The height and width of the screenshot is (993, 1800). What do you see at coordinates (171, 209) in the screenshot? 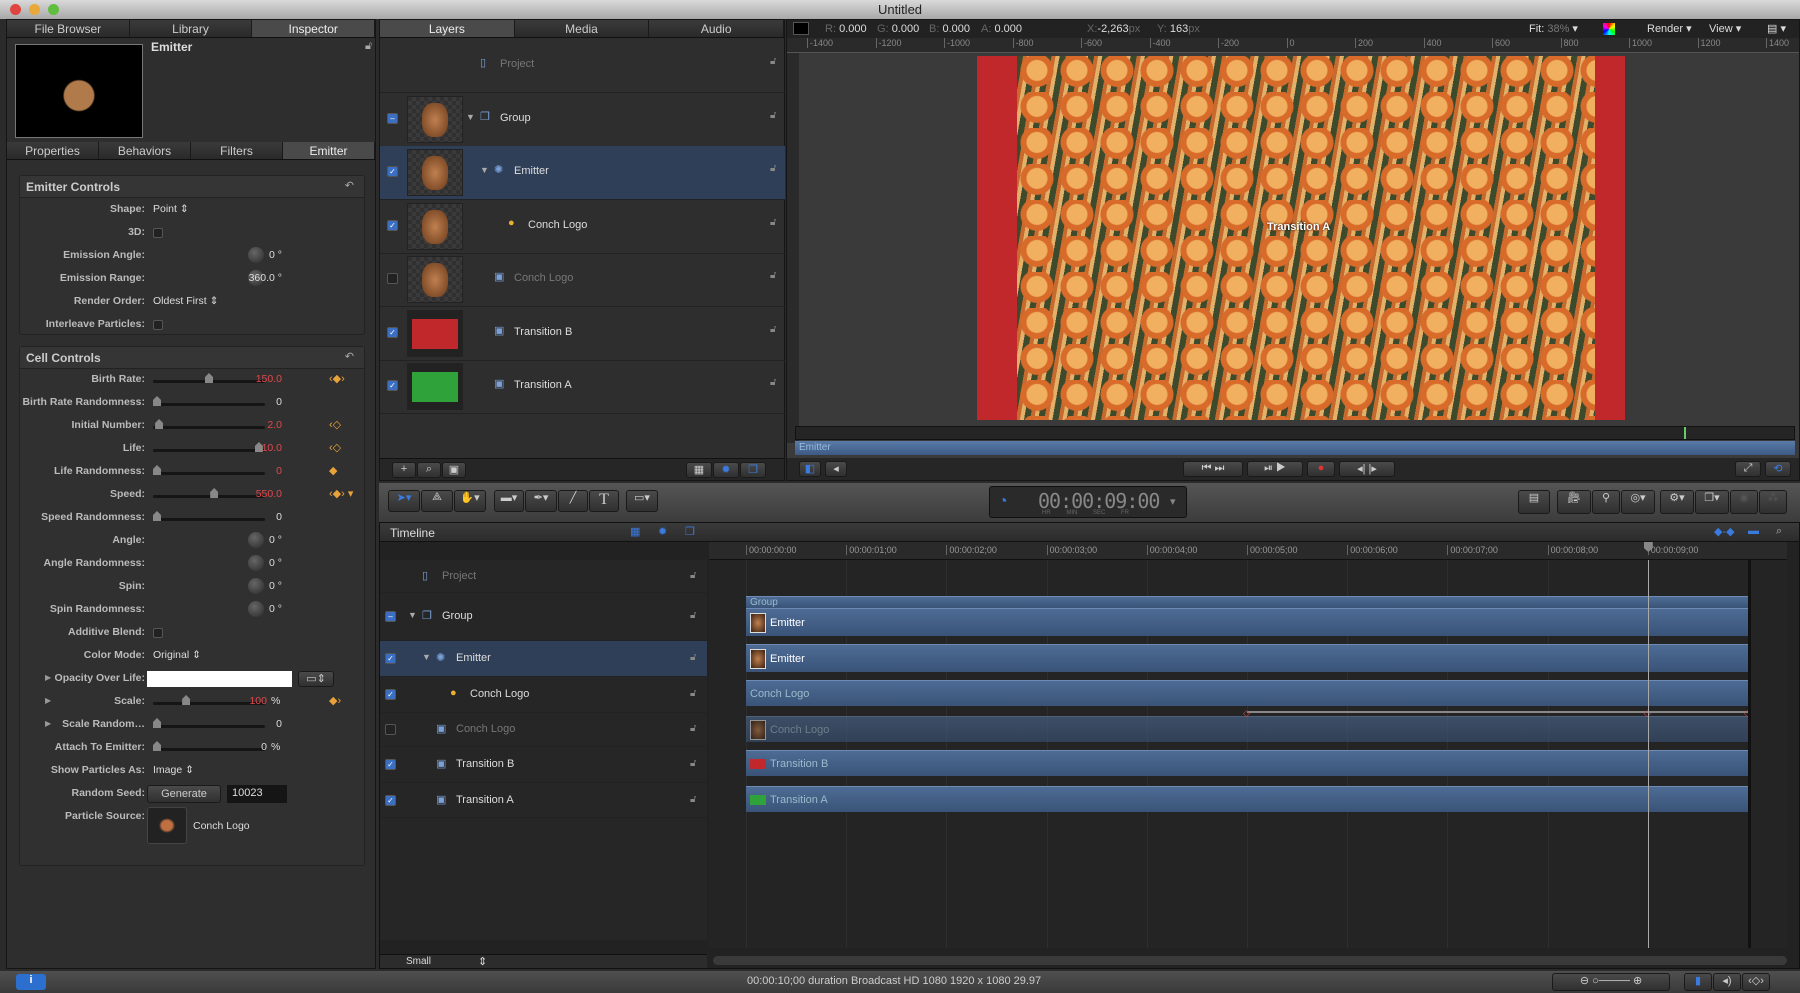
I see `param-popup: Point ⇕` at bounding box center [171, 209].